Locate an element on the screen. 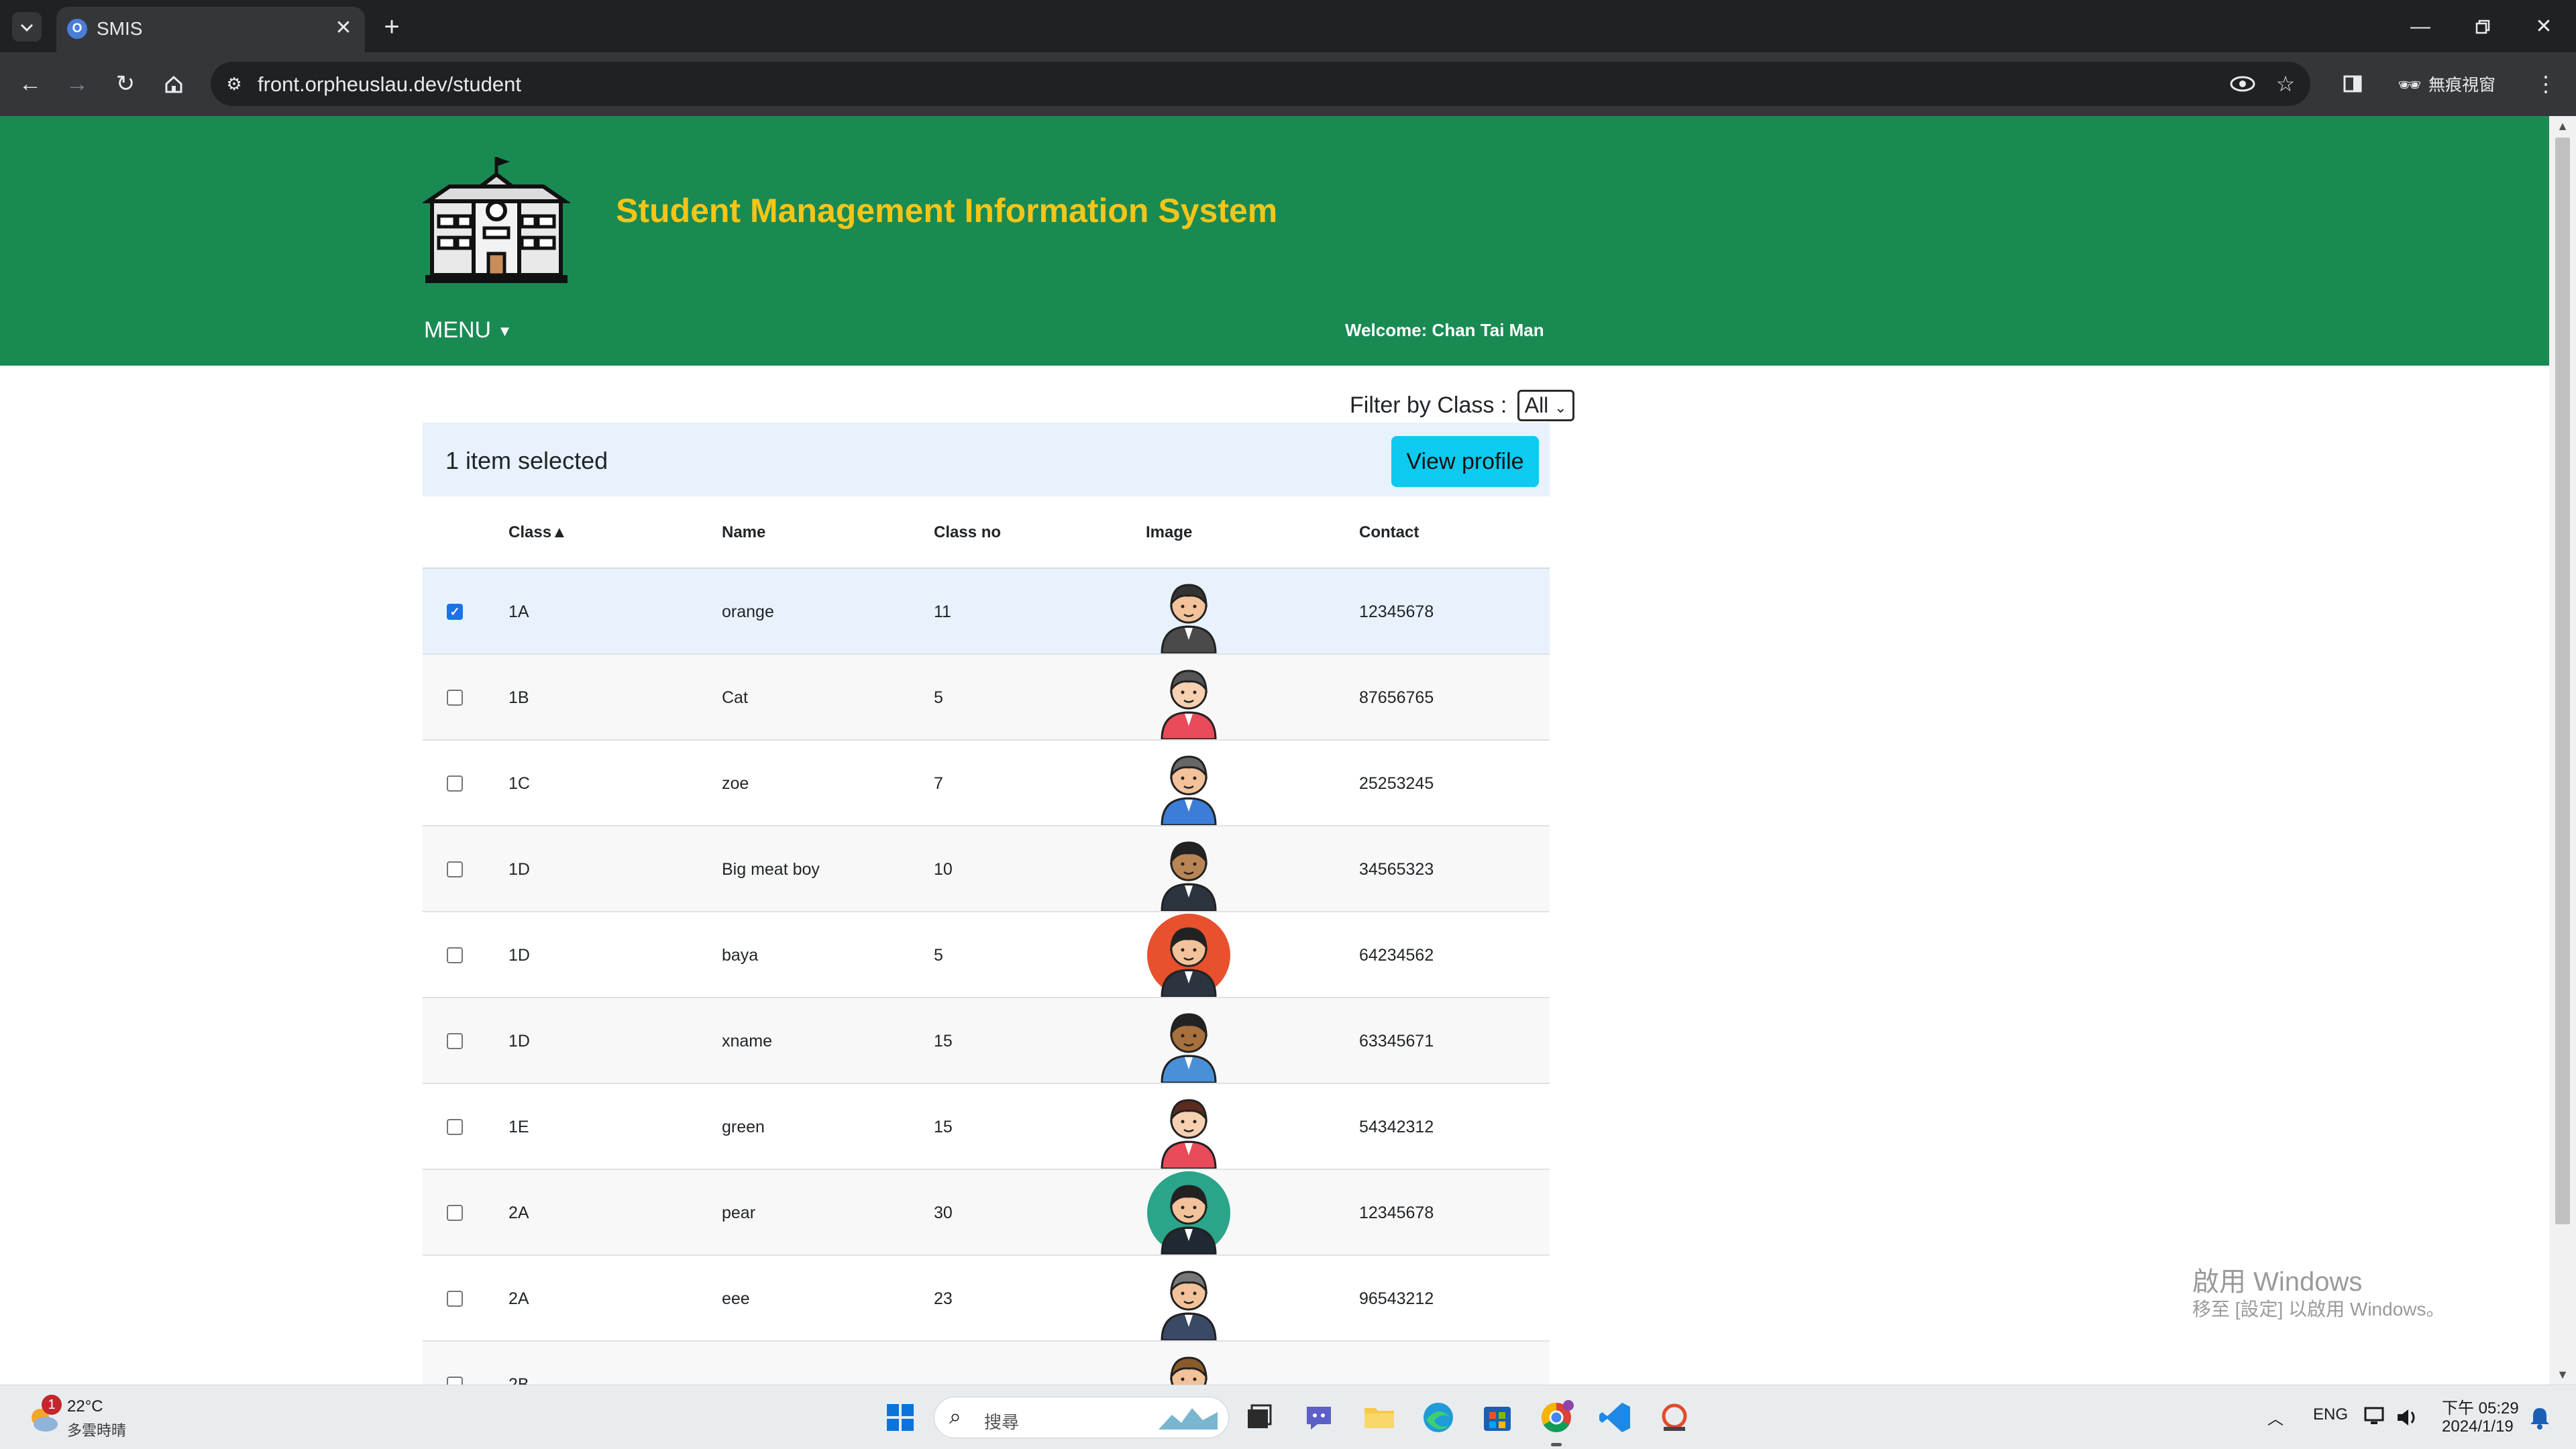 The image size is (2576, 1449). table-row: ✓ 1A orange 11 12345678 is located at coordinates (986, 612).